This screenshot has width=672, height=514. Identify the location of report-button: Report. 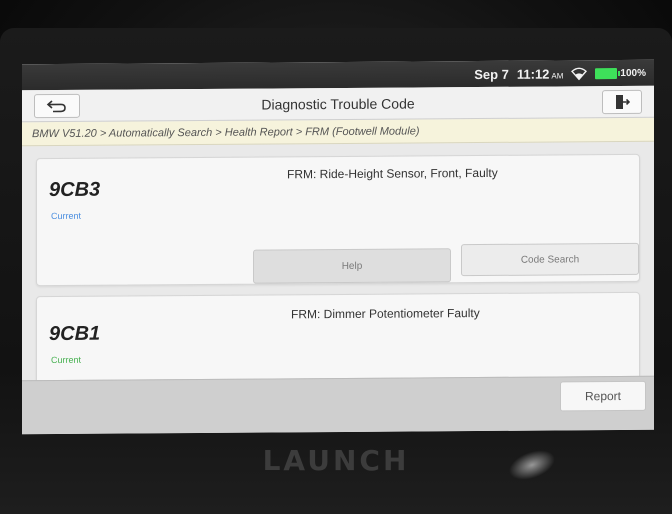
(603, 396).